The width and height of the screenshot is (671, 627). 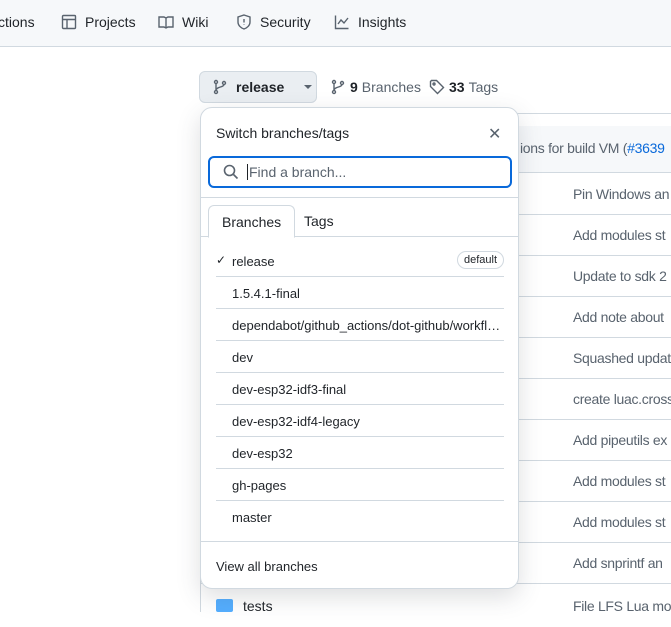 What do you see at coordinates (359, 221) in the screenshot?
I see `dropdown-tabs: Branches Tags` at bounding box center [359, 221].